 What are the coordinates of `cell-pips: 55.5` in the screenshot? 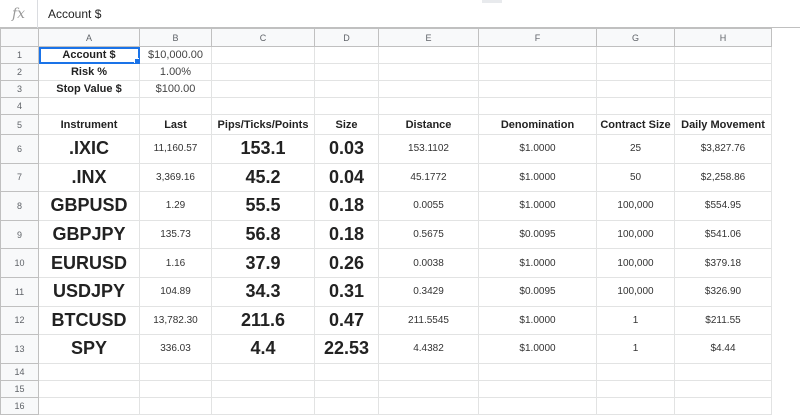 It's located at (263, 206).